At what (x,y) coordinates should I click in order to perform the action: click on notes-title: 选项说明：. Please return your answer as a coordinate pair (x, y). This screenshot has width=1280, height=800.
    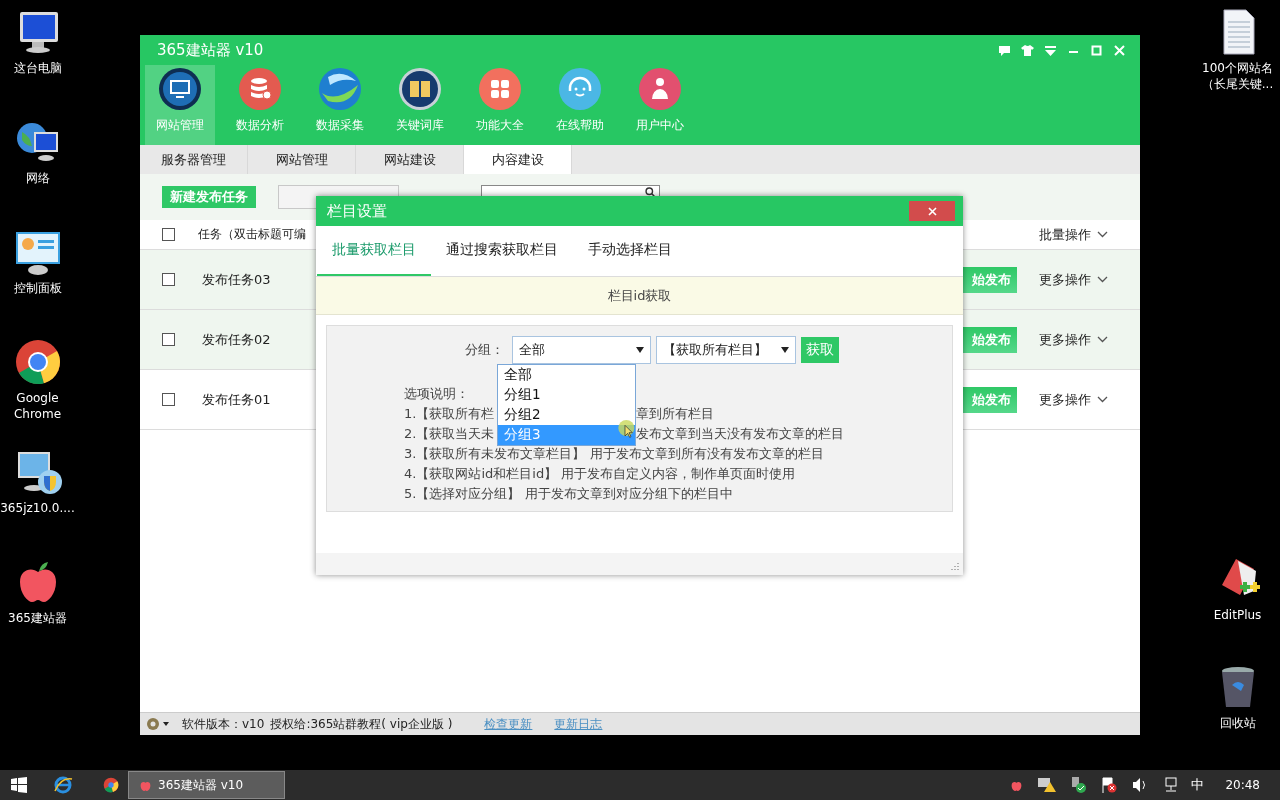
    Looking at the image, I should click on (436, 394).